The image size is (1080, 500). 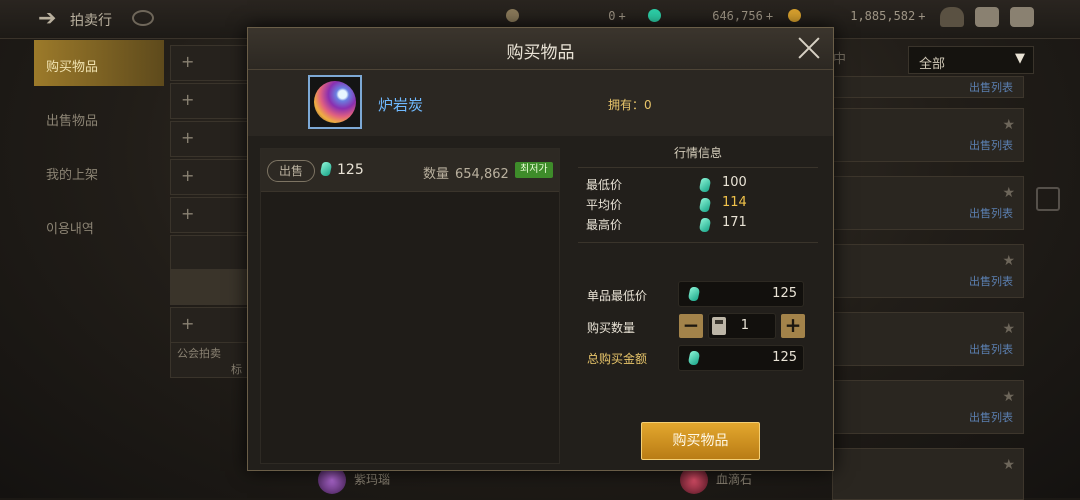 What do you see at coordinates (617, 359) in the screenshot?
I see `total-price-label: 总购买金额` at bounding box center [617, 359].